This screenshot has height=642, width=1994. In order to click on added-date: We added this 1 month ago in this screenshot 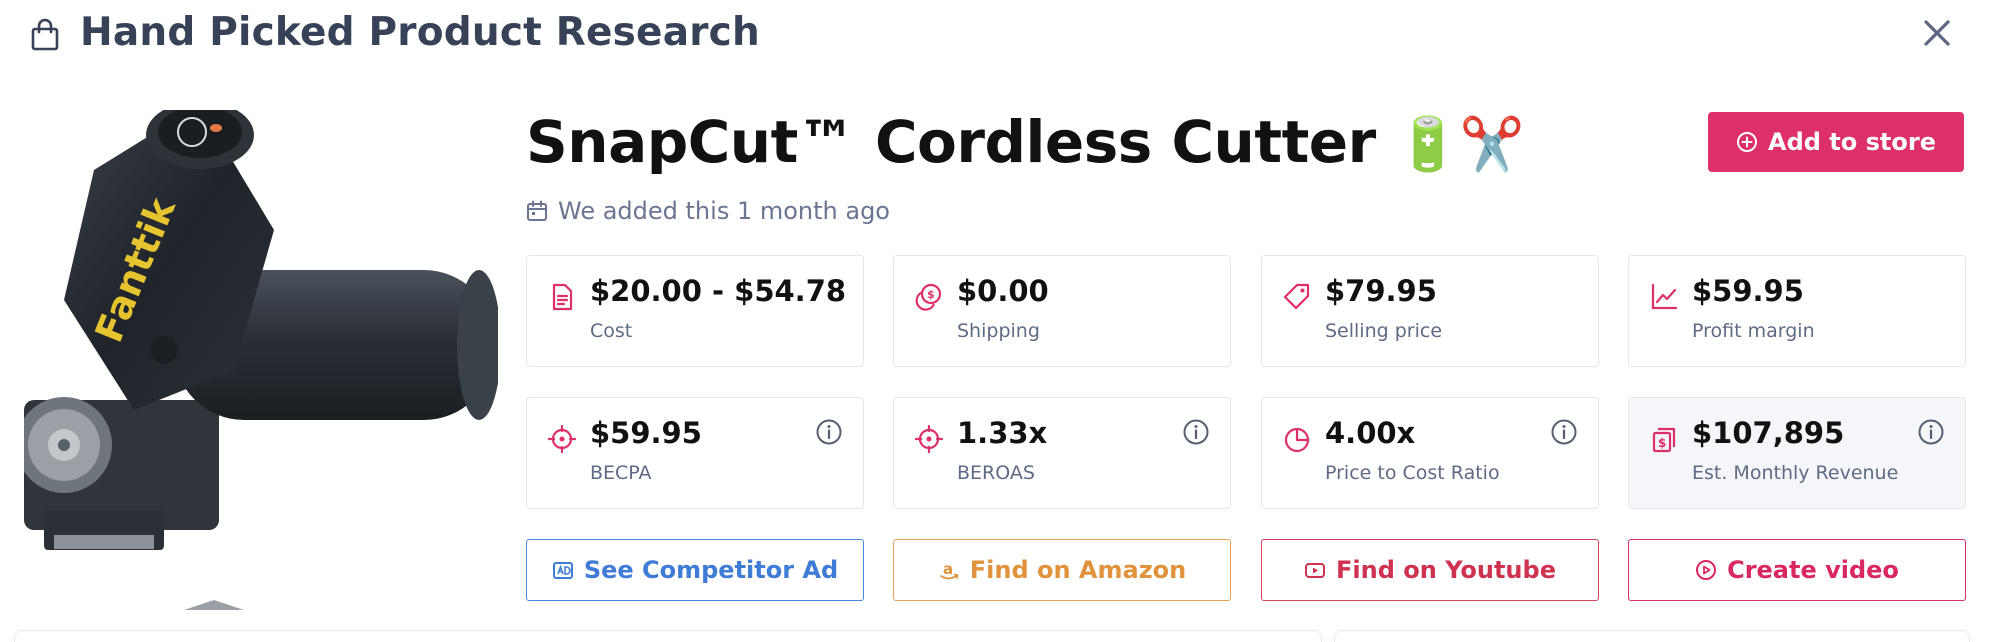, I will do `click(708, 211)`.